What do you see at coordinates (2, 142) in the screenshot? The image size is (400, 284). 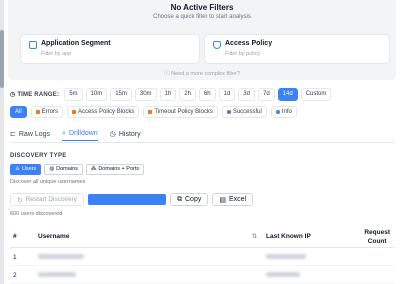 I see `scrollbar-track` at bounding box center [2, 142].